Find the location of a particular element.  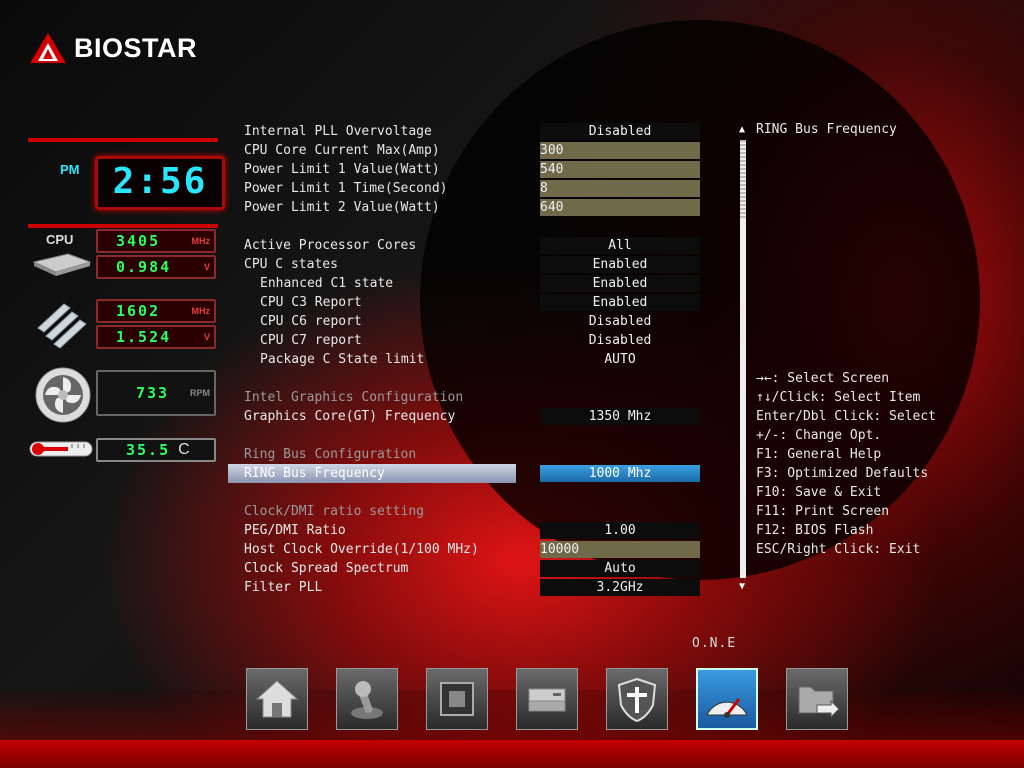

drive-icon is located at coordinates (547, 700).